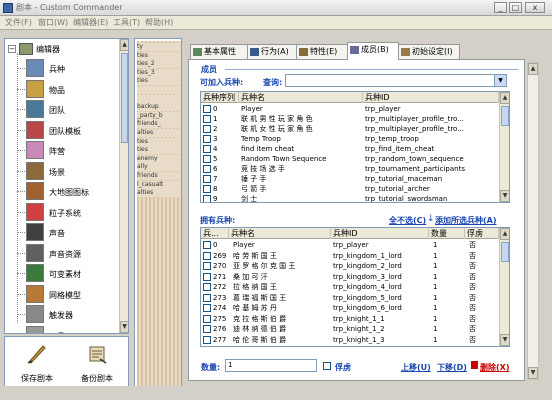 Image resolution: width=552 pixels, height=400 pixels. I want to click on table-row: 276 迪 林 纳 德 伯 爵 trp_knight_1_2 1 否, so click(355, 329).